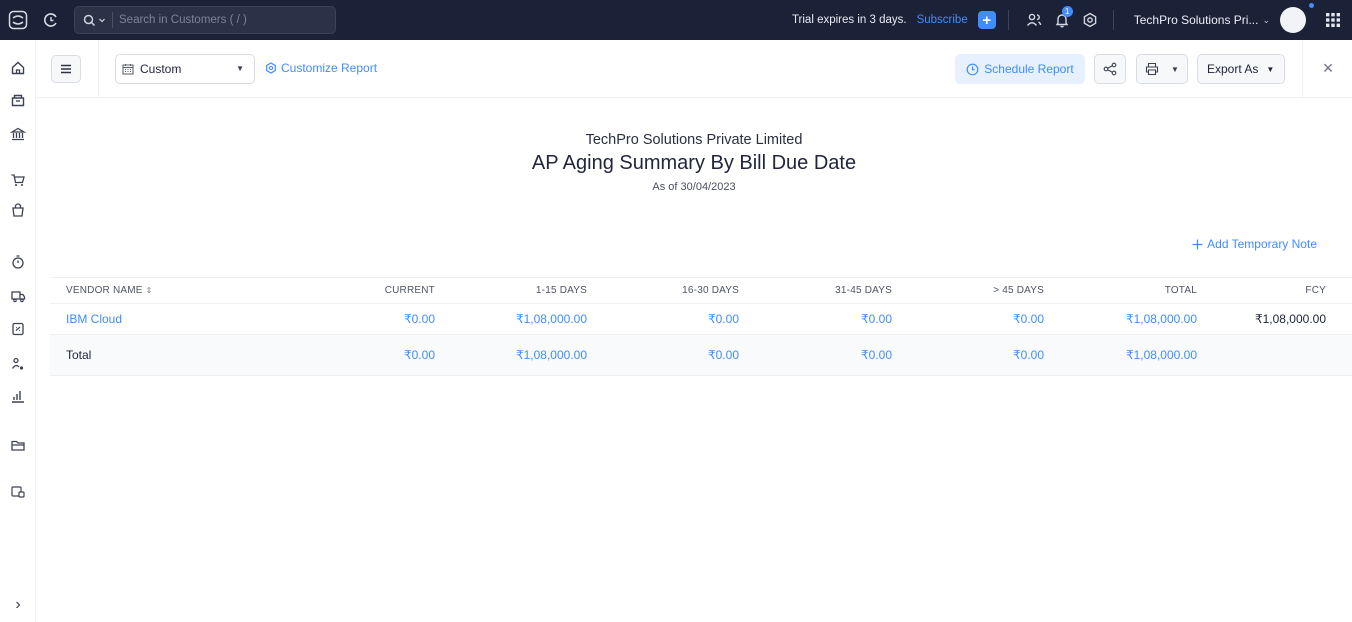 This screenshot has width=1352, height=622. I want to click on eway-bill-icon, so click(18, 296).